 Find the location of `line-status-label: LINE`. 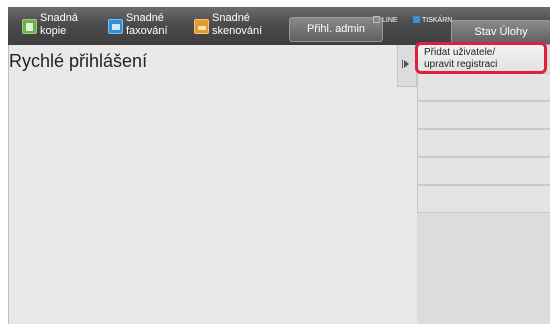

line-status-label: LINE is located at coordinates (390, 20).